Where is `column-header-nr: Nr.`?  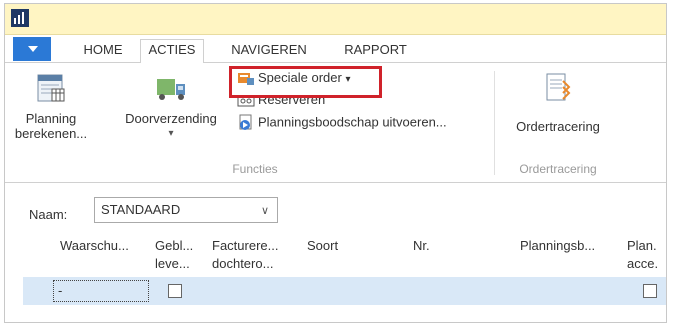 column-header-nr: Nr. is located at coordinates (421, 246).